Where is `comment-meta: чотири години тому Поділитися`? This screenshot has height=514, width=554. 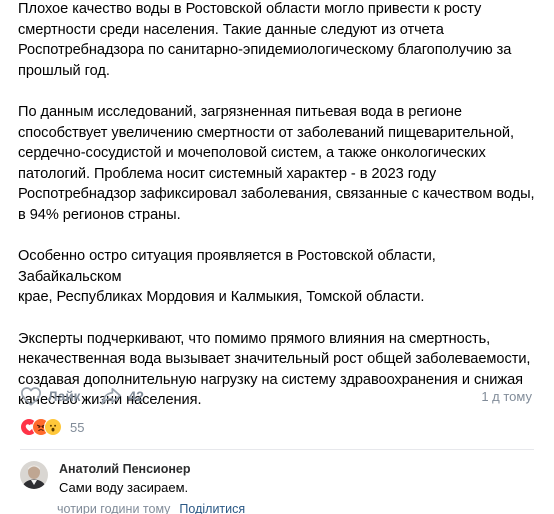
comment-meta: чотири години тому Поділитися is located at coordinates (151, 507).